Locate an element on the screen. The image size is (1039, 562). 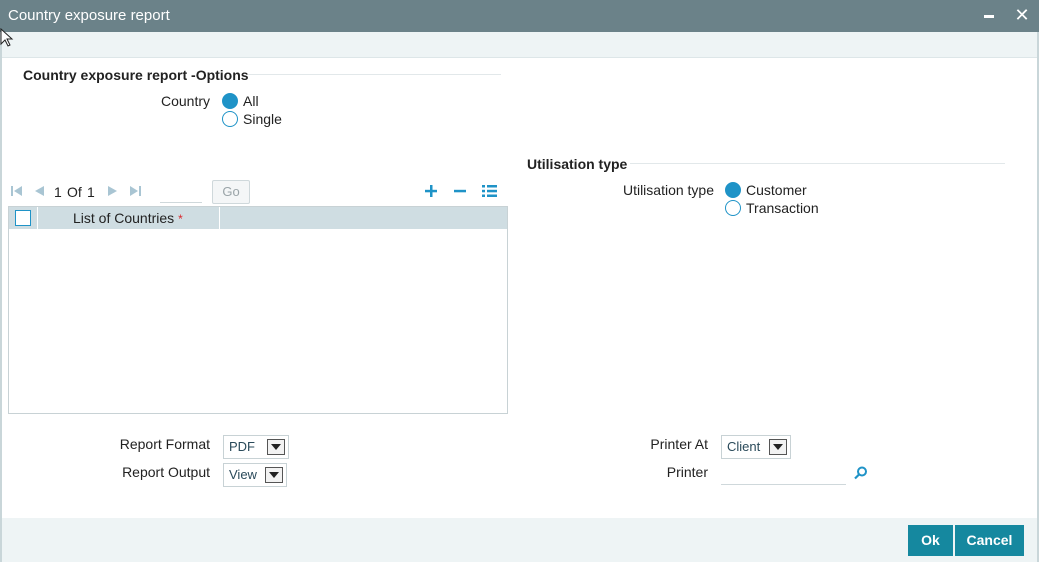
country-single-radio is located at coordinates (230, 119).